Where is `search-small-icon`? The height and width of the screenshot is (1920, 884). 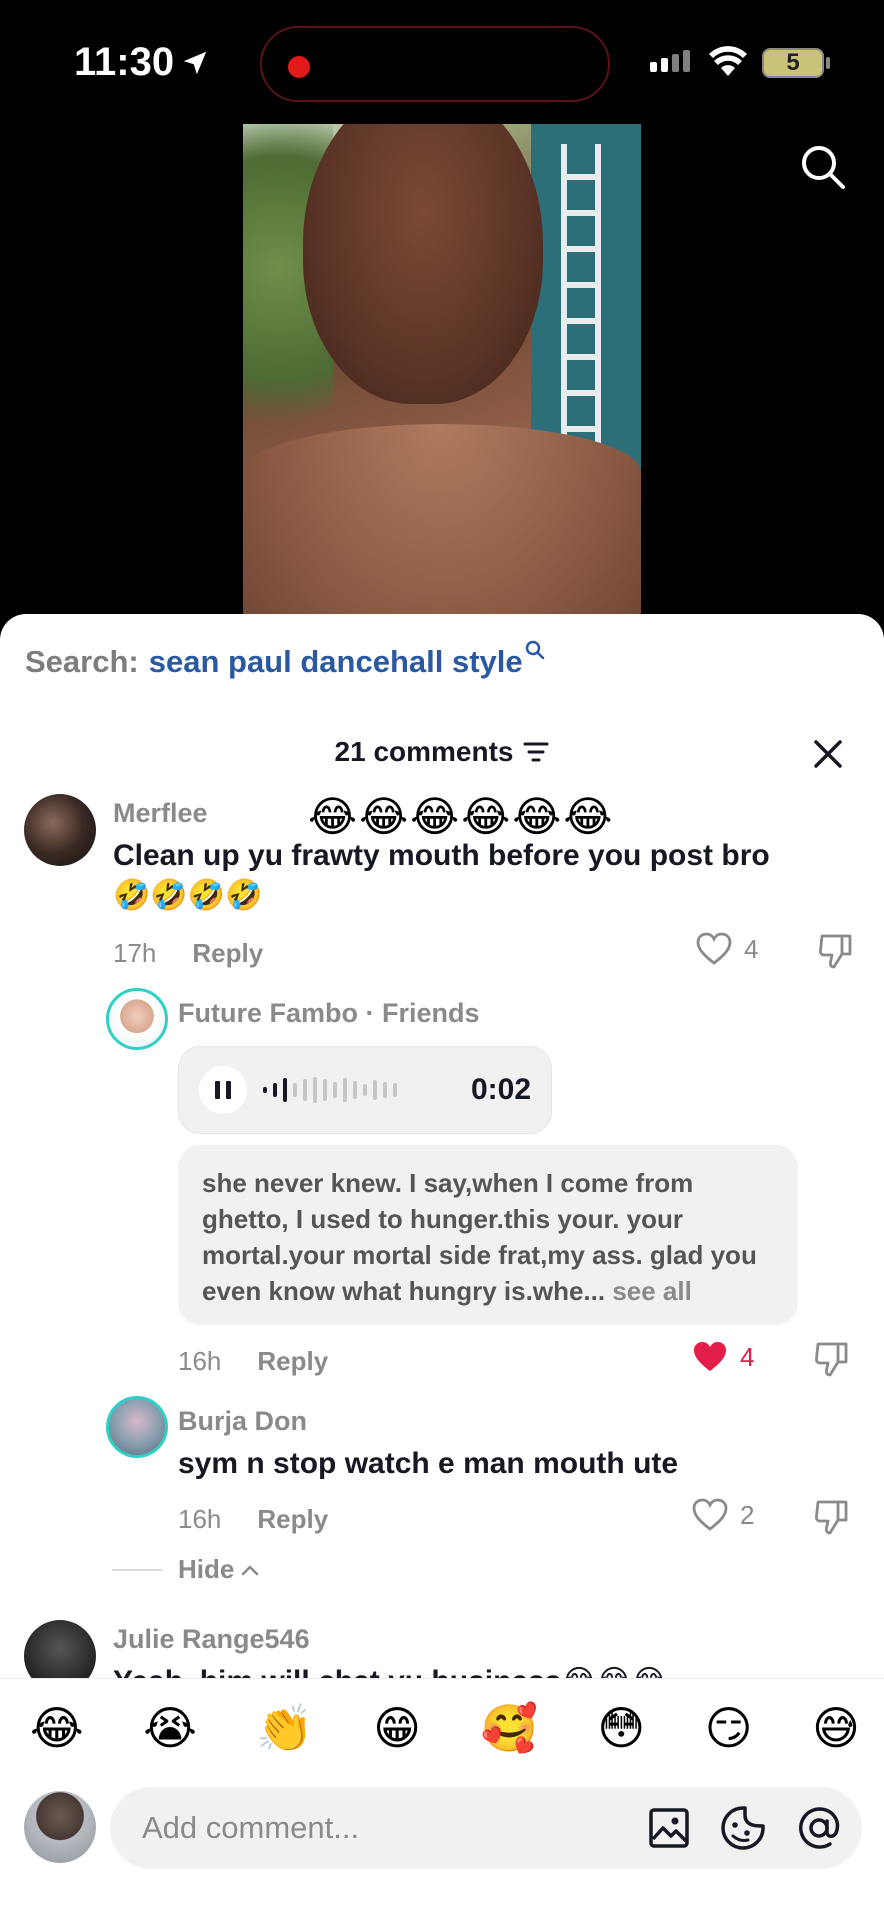
search-small-icon is located at coordinates (534, 650).